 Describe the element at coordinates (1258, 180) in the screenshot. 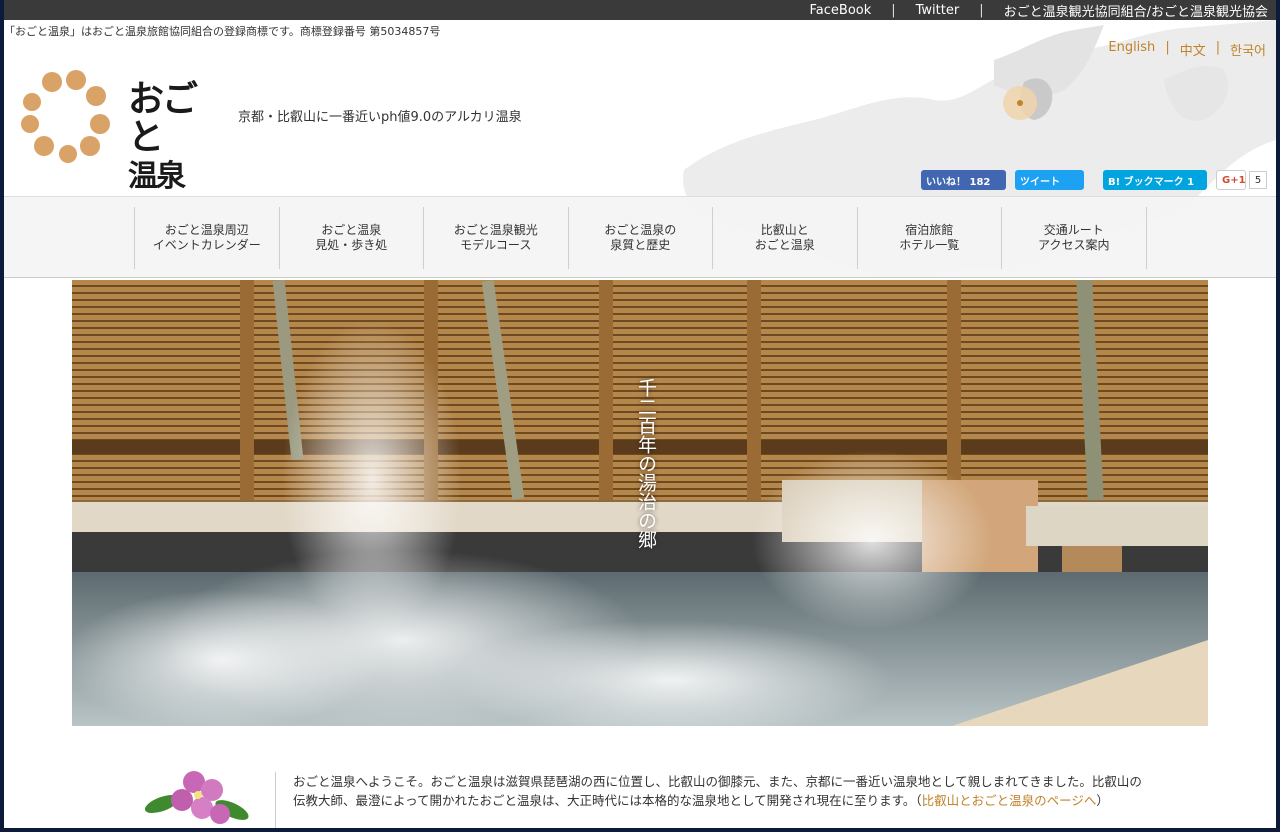

I see `google-plus-count: 5` at that location.